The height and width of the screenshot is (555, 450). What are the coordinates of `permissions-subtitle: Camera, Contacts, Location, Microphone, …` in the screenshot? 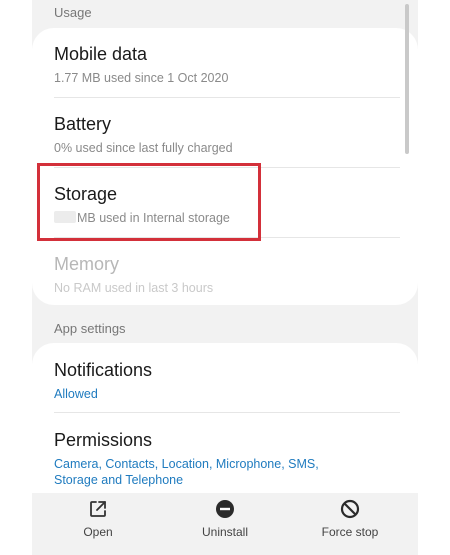 It's located at (227, 472).